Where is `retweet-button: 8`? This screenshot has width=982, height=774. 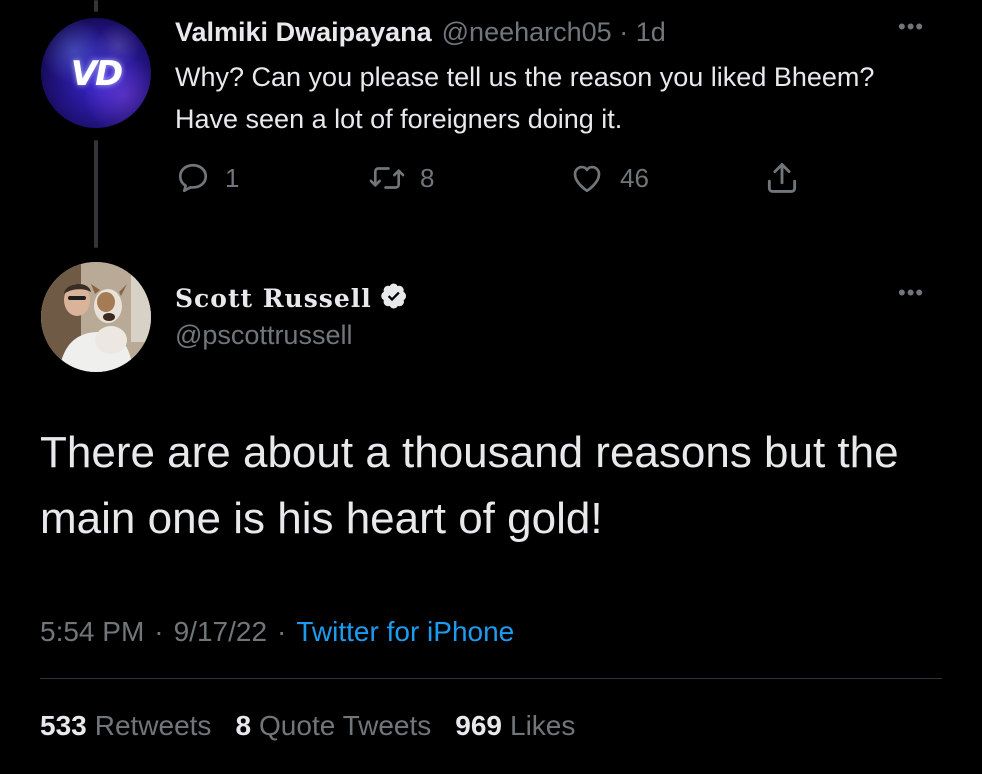 retweet-button: 8 is located at coordinates (401, 178).